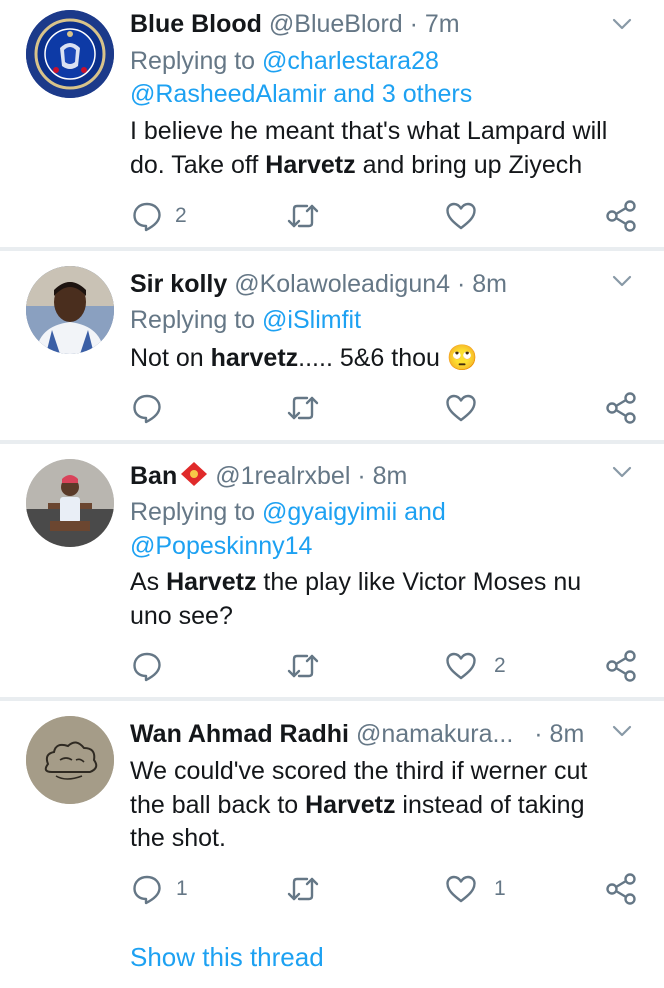 This screenshot has height=988, width=664. I want to click on user-handle: @1realrxbel, so click(282, 476).